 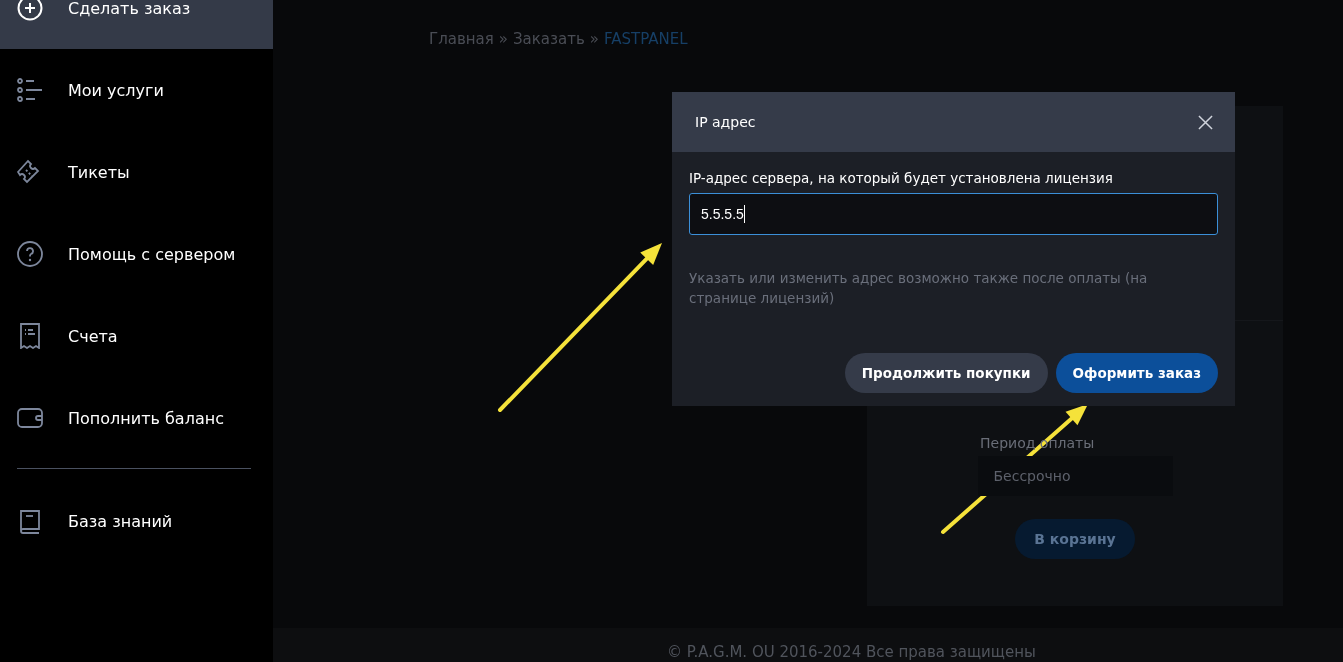 What do you see at coordinates (136, 90) in the screenshot?
I see `sidebar-item: Мои услуги` at bounding box center [136, 90].